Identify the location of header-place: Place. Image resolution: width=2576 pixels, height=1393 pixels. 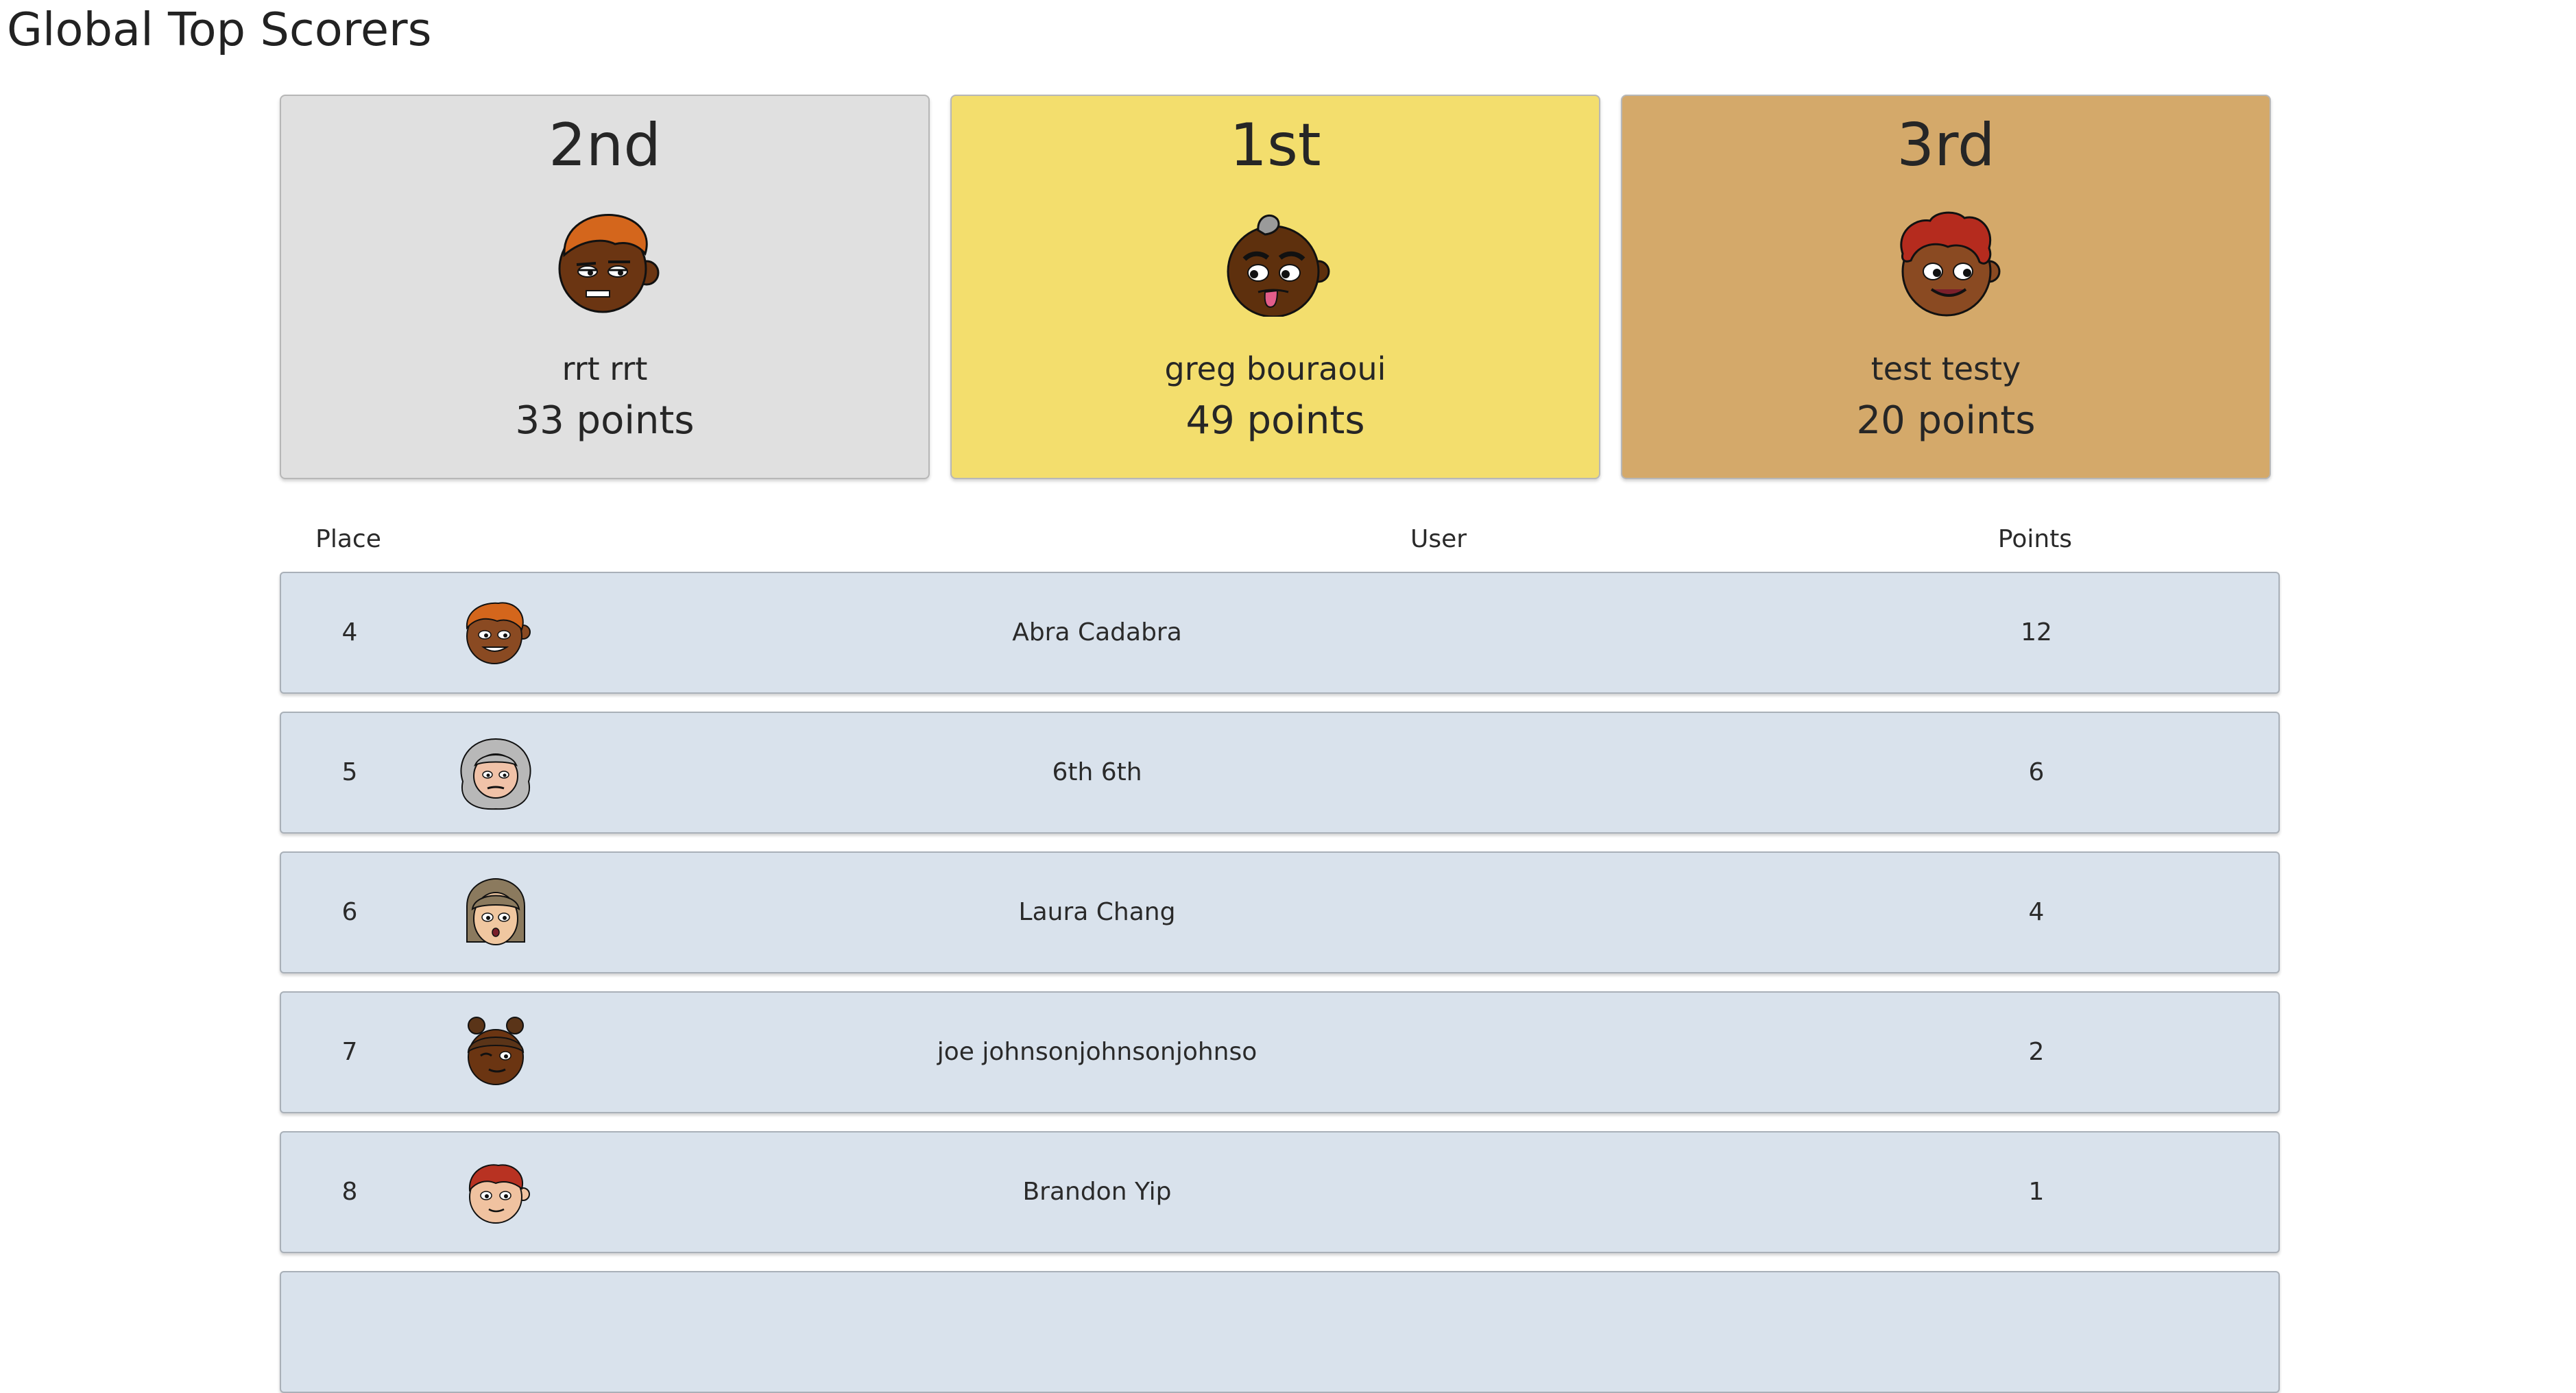
(348, 539).